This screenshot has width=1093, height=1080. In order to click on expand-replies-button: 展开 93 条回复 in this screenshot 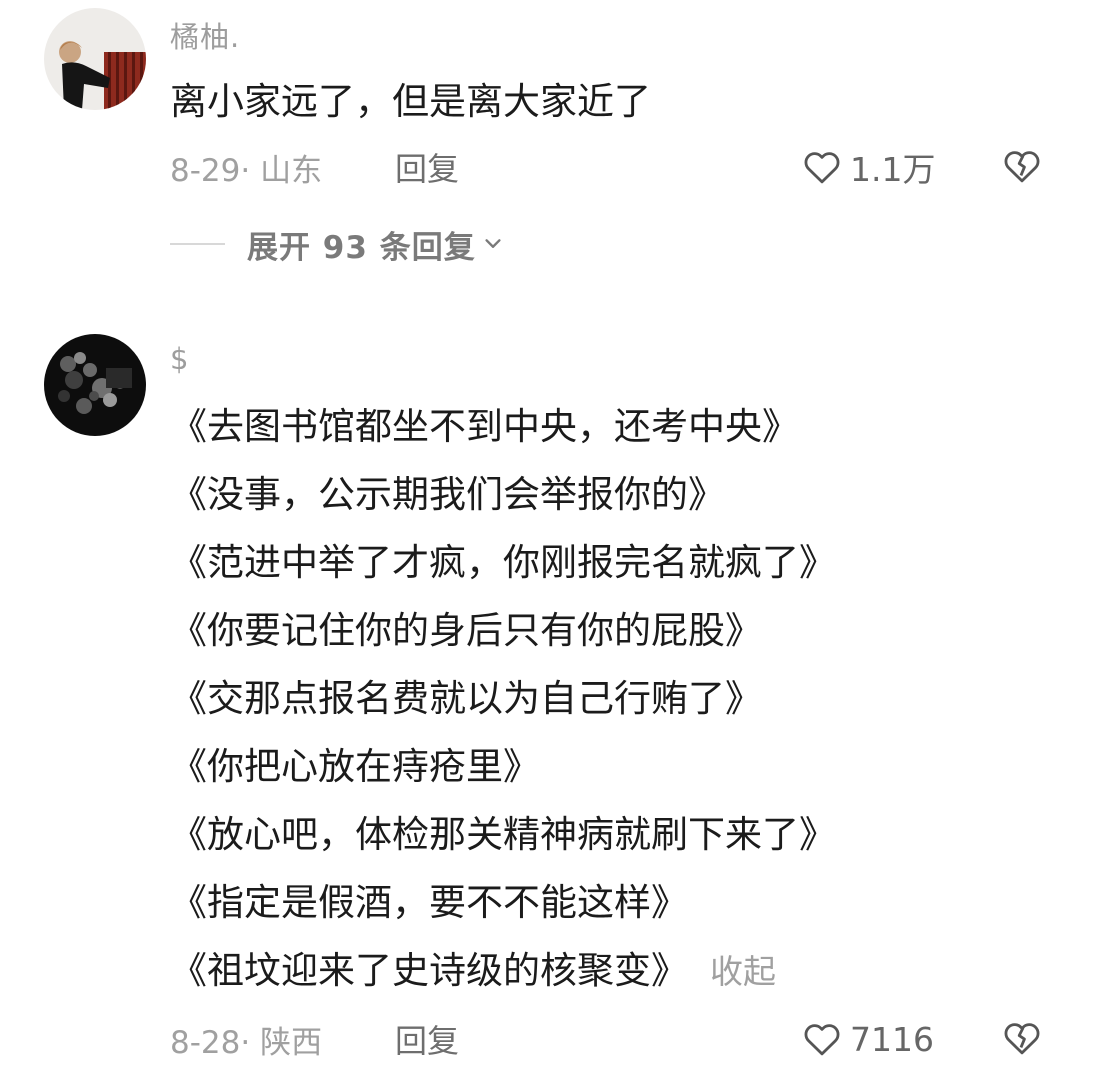, I will do `click(337, 244)`.